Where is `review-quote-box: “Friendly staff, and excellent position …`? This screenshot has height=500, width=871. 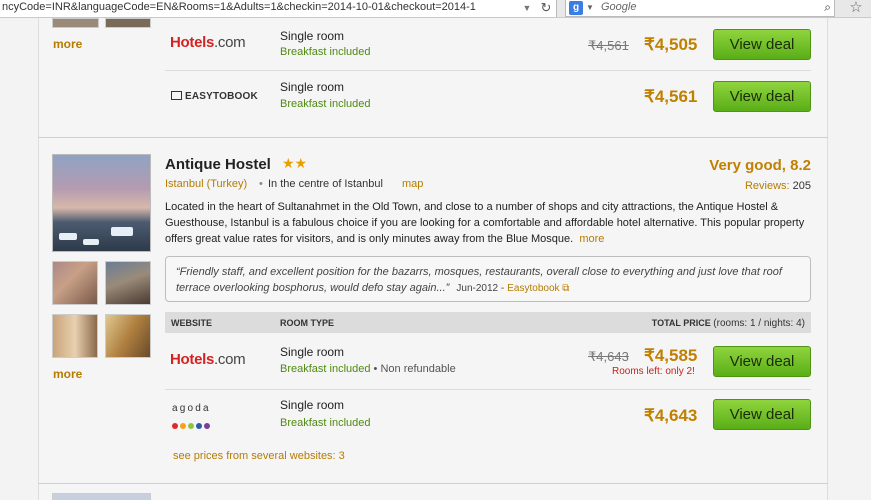 review-quote-box: “Friendly staff, and excellent position … is located at coordinates (488, 279).